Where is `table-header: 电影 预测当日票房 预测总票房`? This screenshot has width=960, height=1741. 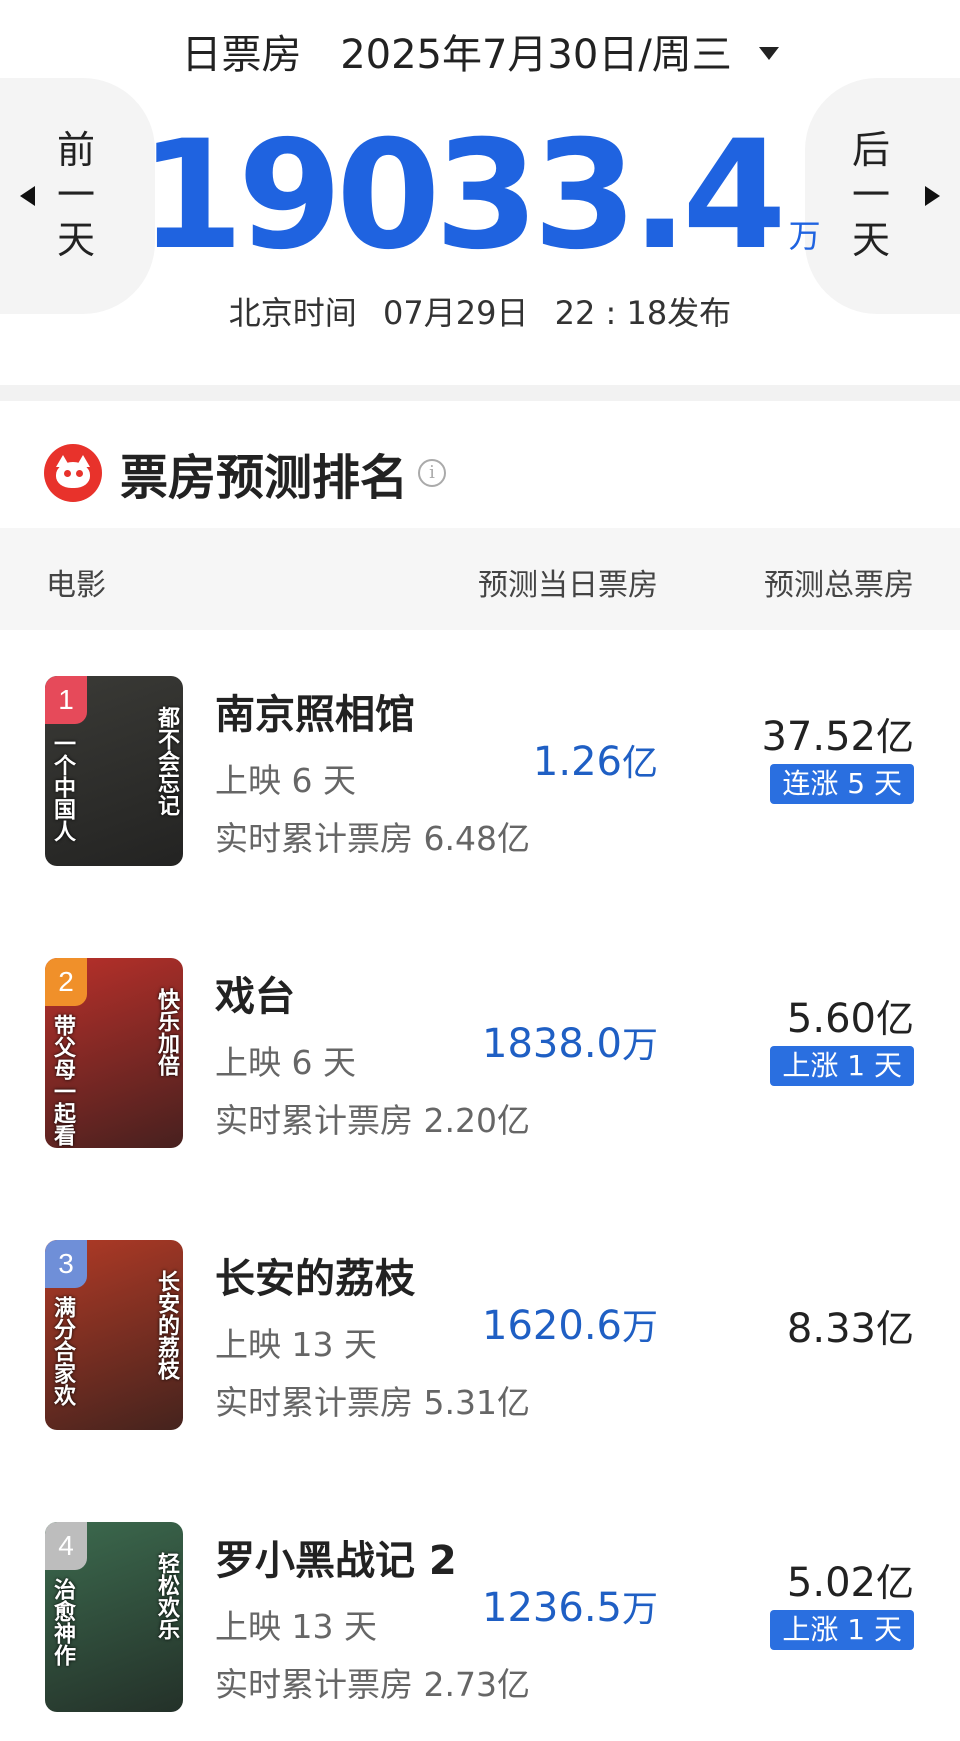
table-header: 电影 预测当日票房 预测总票房 is located at coordinates (480, 579).